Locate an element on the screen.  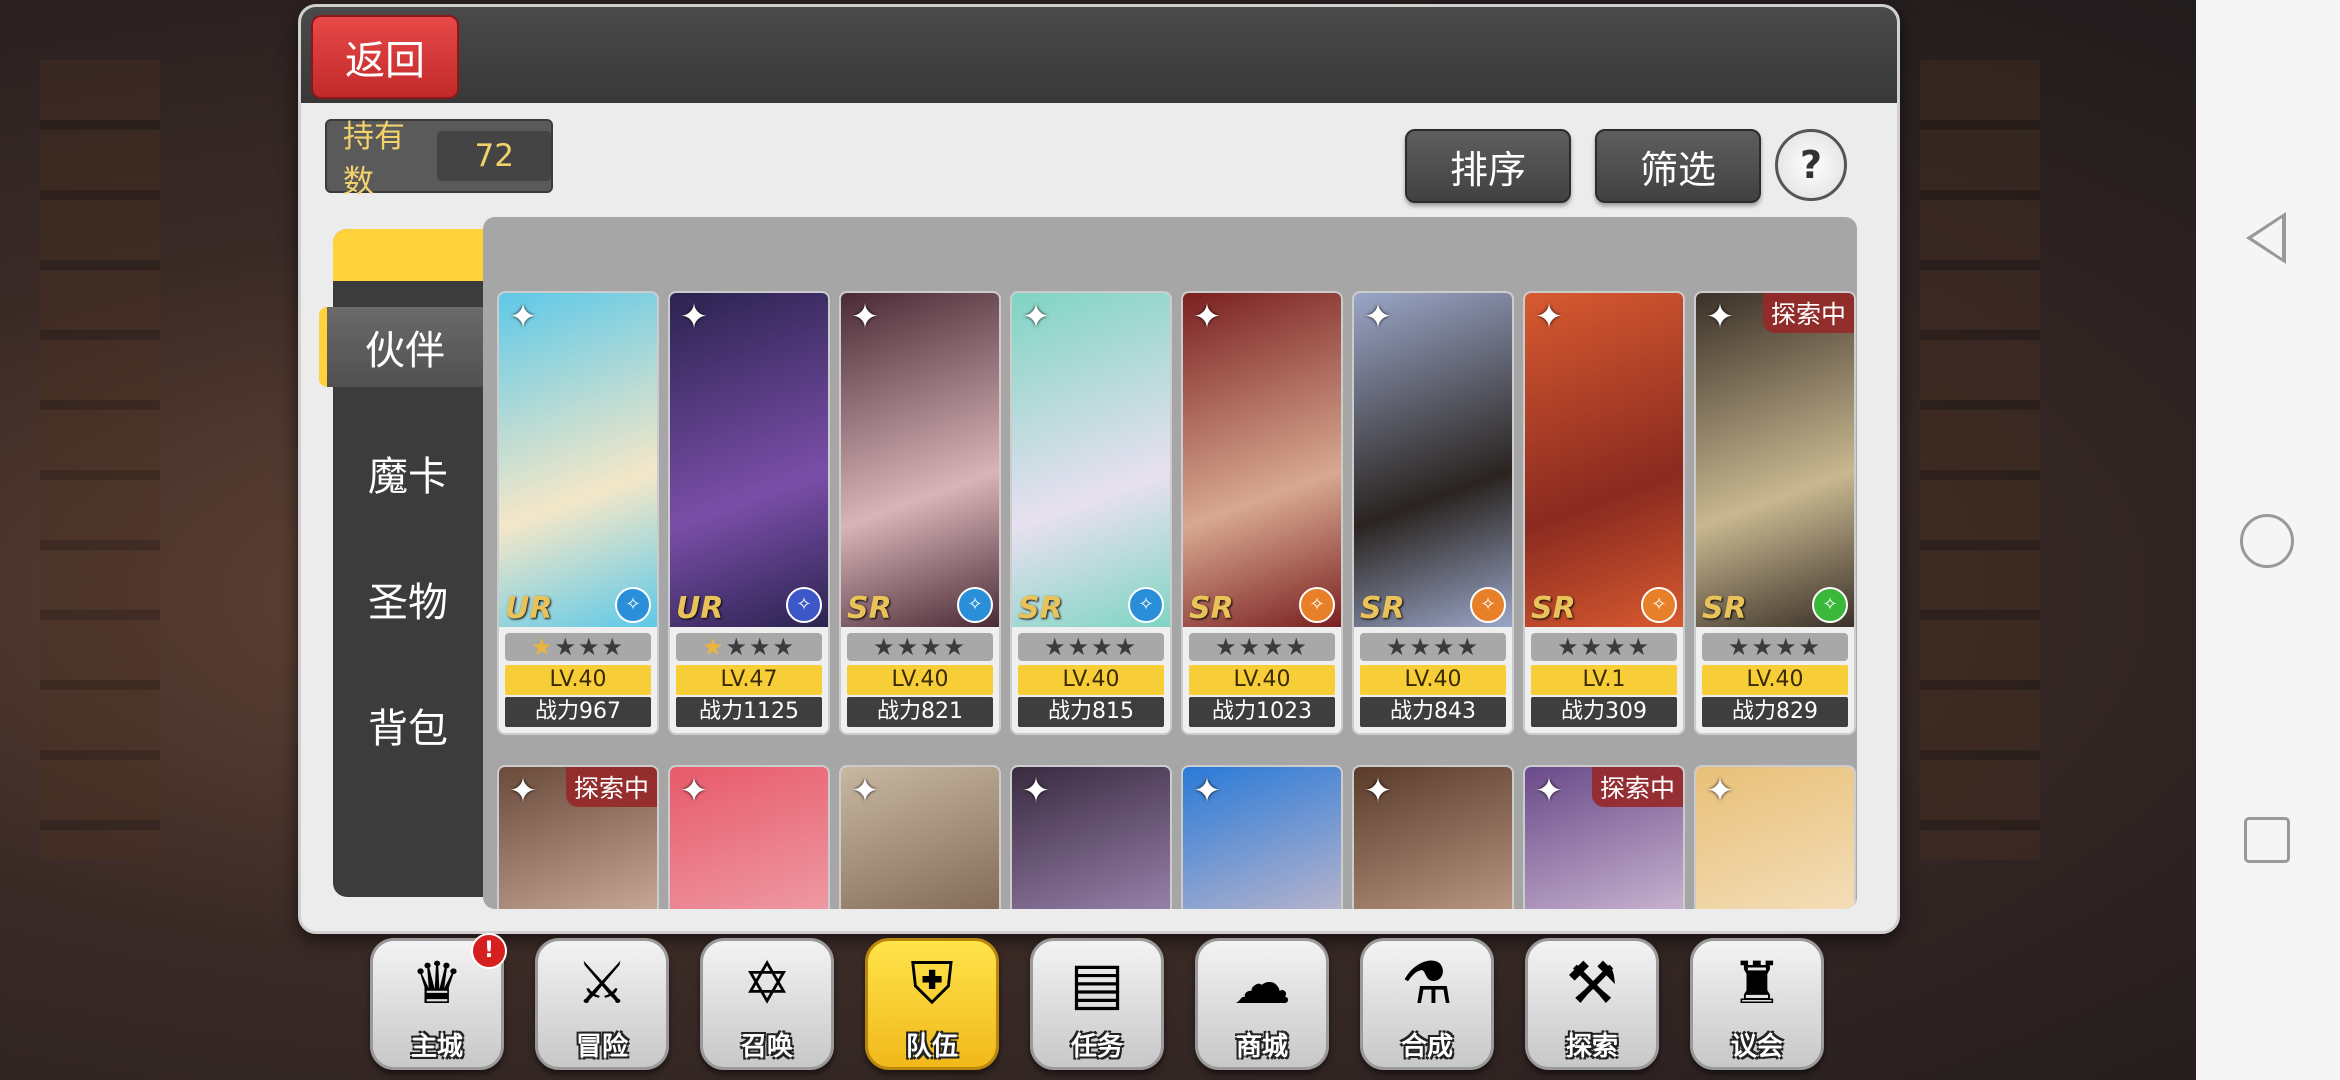
background-shelf is located at coordinates (1980, 460).